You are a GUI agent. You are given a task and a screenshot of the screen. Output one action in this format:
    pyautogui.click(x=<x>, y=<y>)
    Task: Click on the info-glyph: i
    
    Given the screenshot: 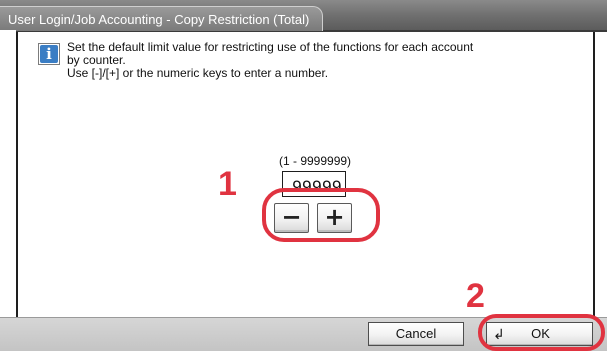 What is the action you would take?
    pyautogui.click(x=49, y=54)
    